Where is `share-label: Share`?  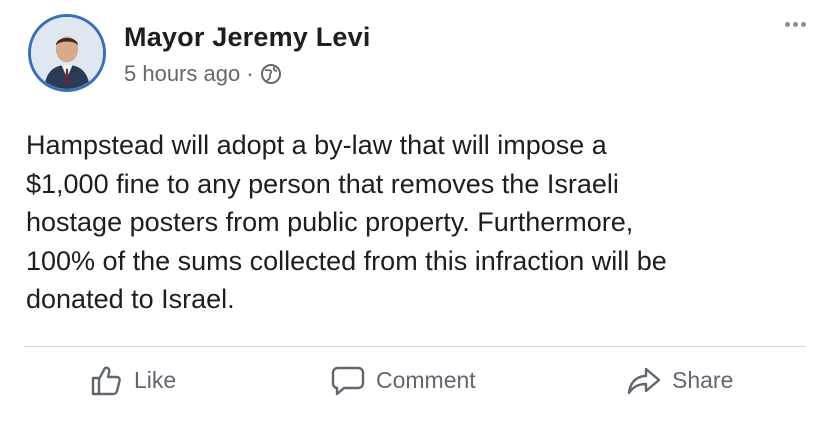 share-label: Share is located at coordinates (703, 379).